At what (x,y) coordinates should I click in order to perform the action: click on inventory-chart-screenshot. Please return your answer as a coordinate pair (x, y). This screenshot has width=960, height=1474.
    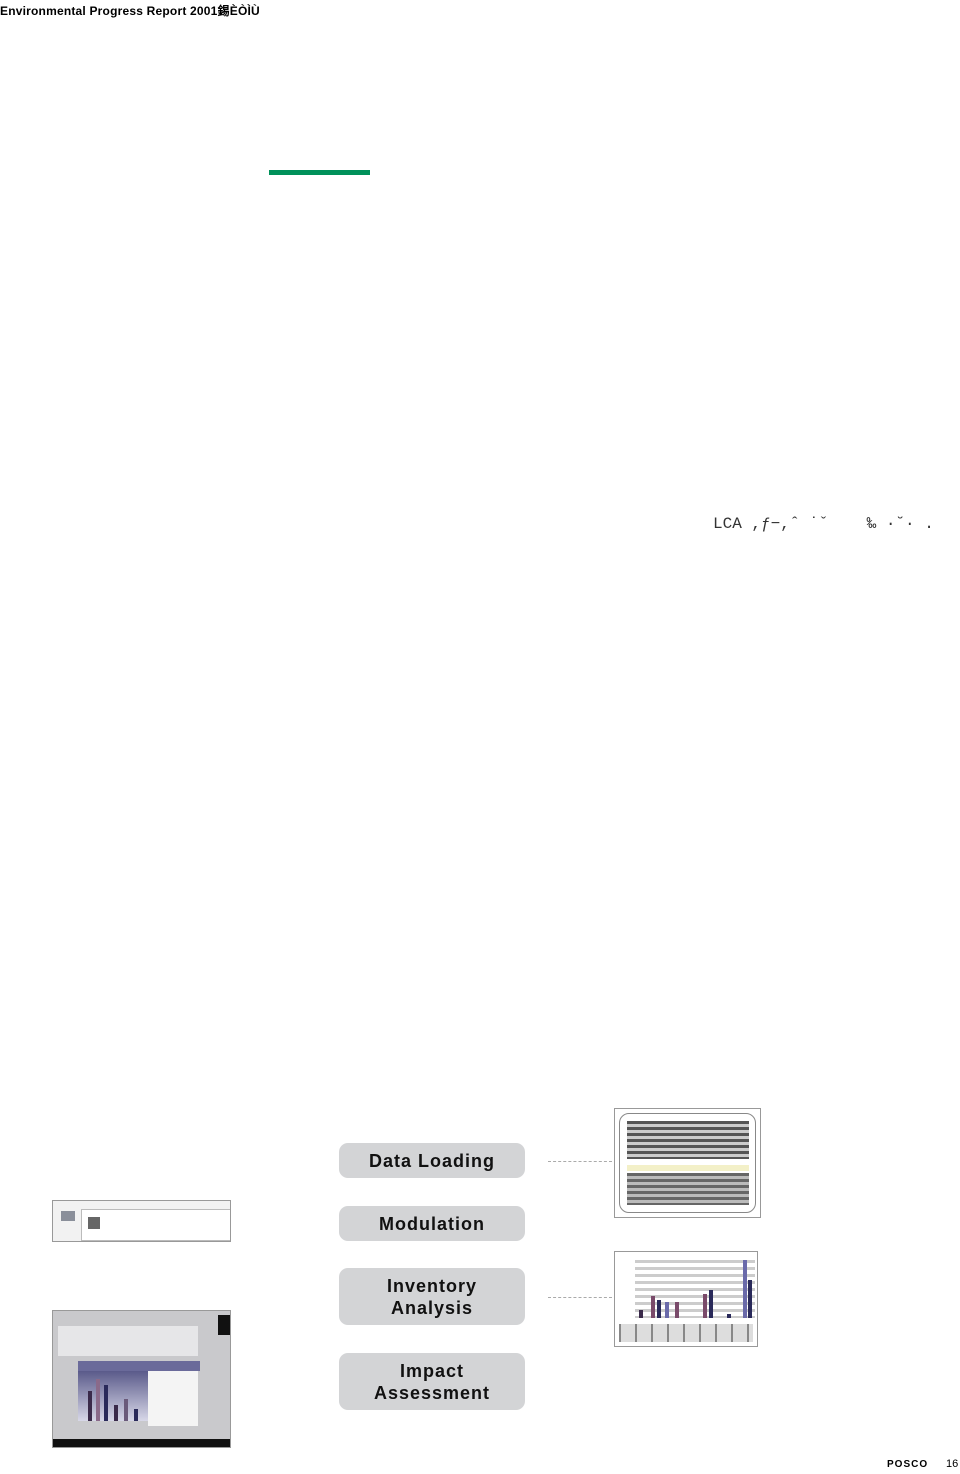
    Looking at the image, I should click on (686, 1299).